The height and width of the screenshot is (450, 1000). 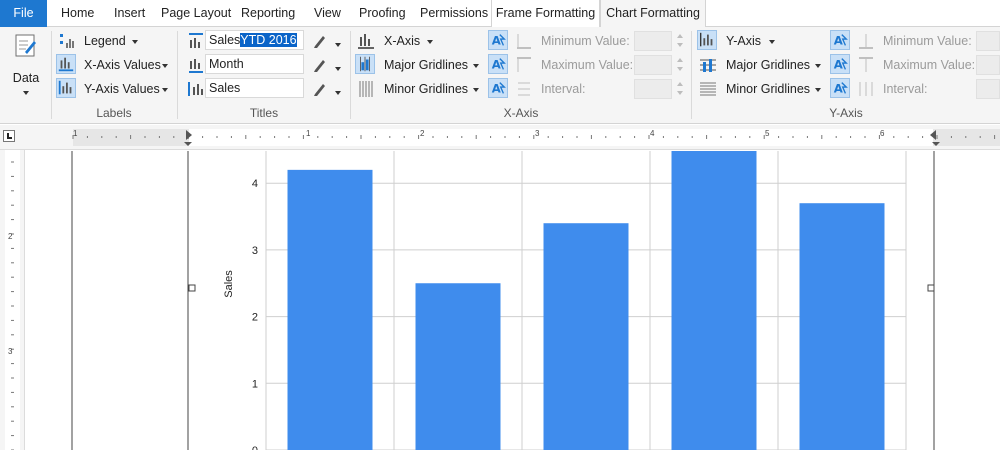 What do you see at coordinates (26, 93) in the screenshot?
I see `data-dropdown-caret` at bounding box center [26, 93].